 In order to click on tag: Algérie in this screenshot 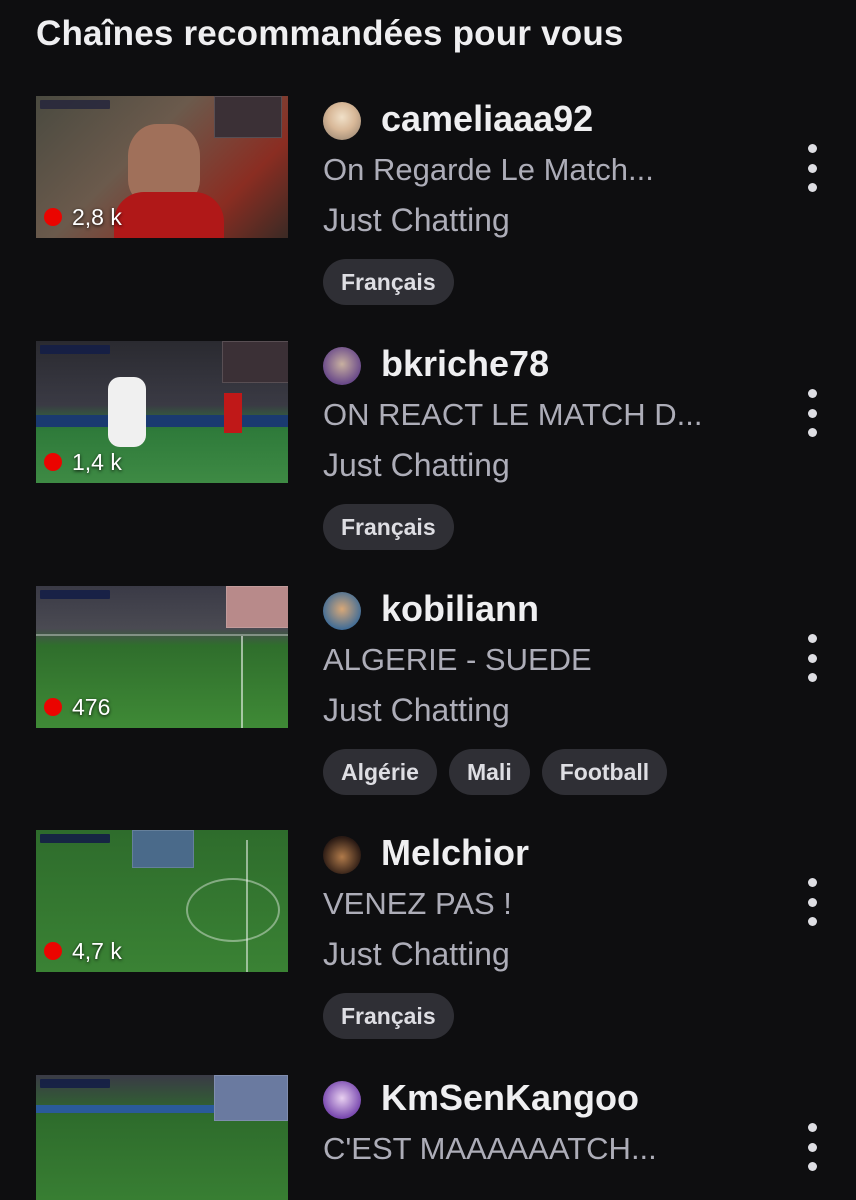, I will do `click(380, 772)`.